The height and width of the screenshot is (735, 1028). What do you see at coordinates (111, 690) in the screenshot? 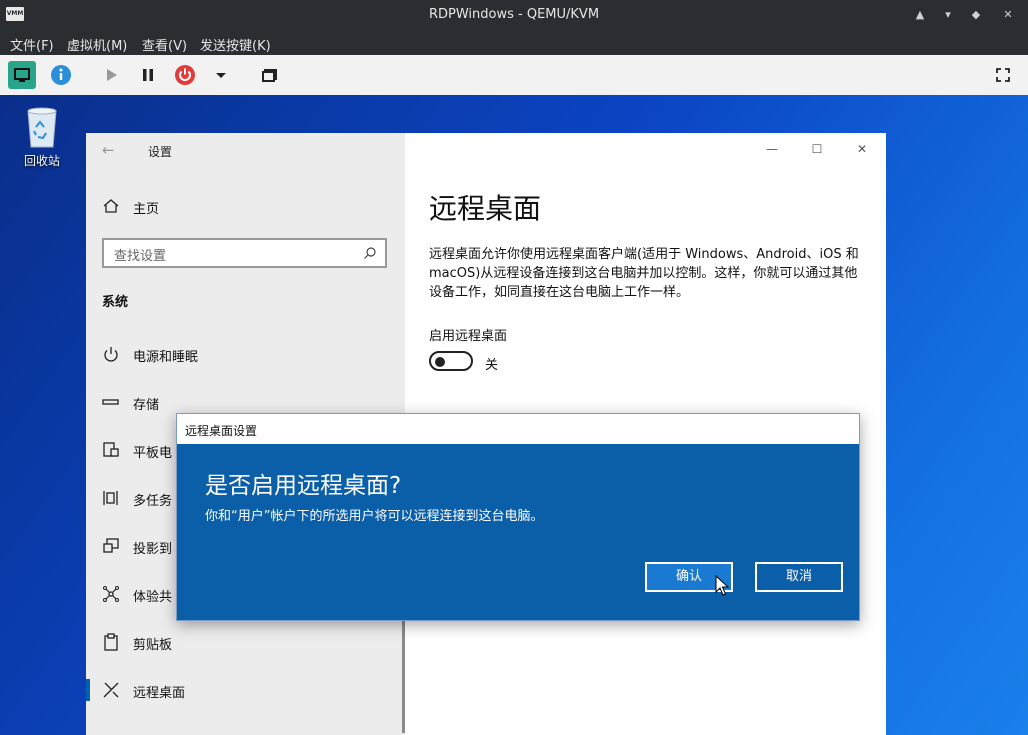
I see `remote-desktop-icon` at bounding box center [111, 690].